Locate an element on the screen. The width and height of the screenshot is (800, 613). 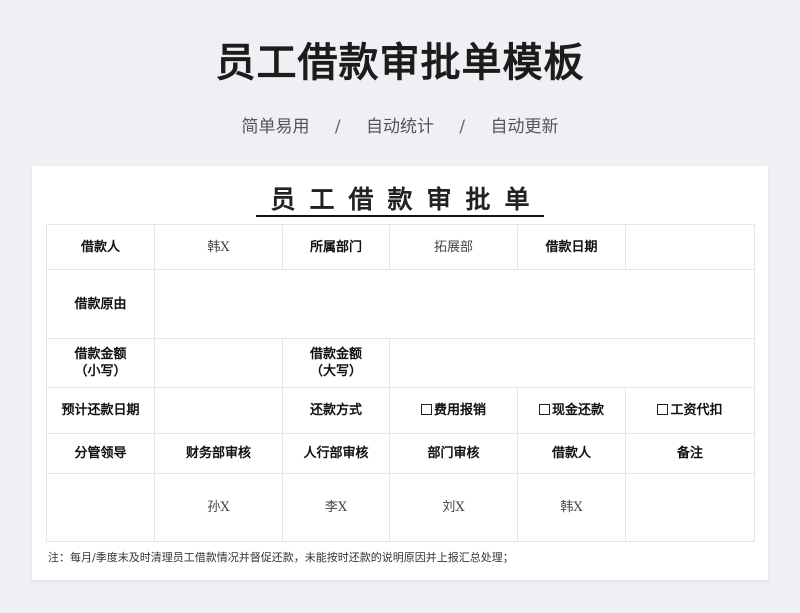
feature-auto-stats: 自动统计 is located at coordinates (400, 127).